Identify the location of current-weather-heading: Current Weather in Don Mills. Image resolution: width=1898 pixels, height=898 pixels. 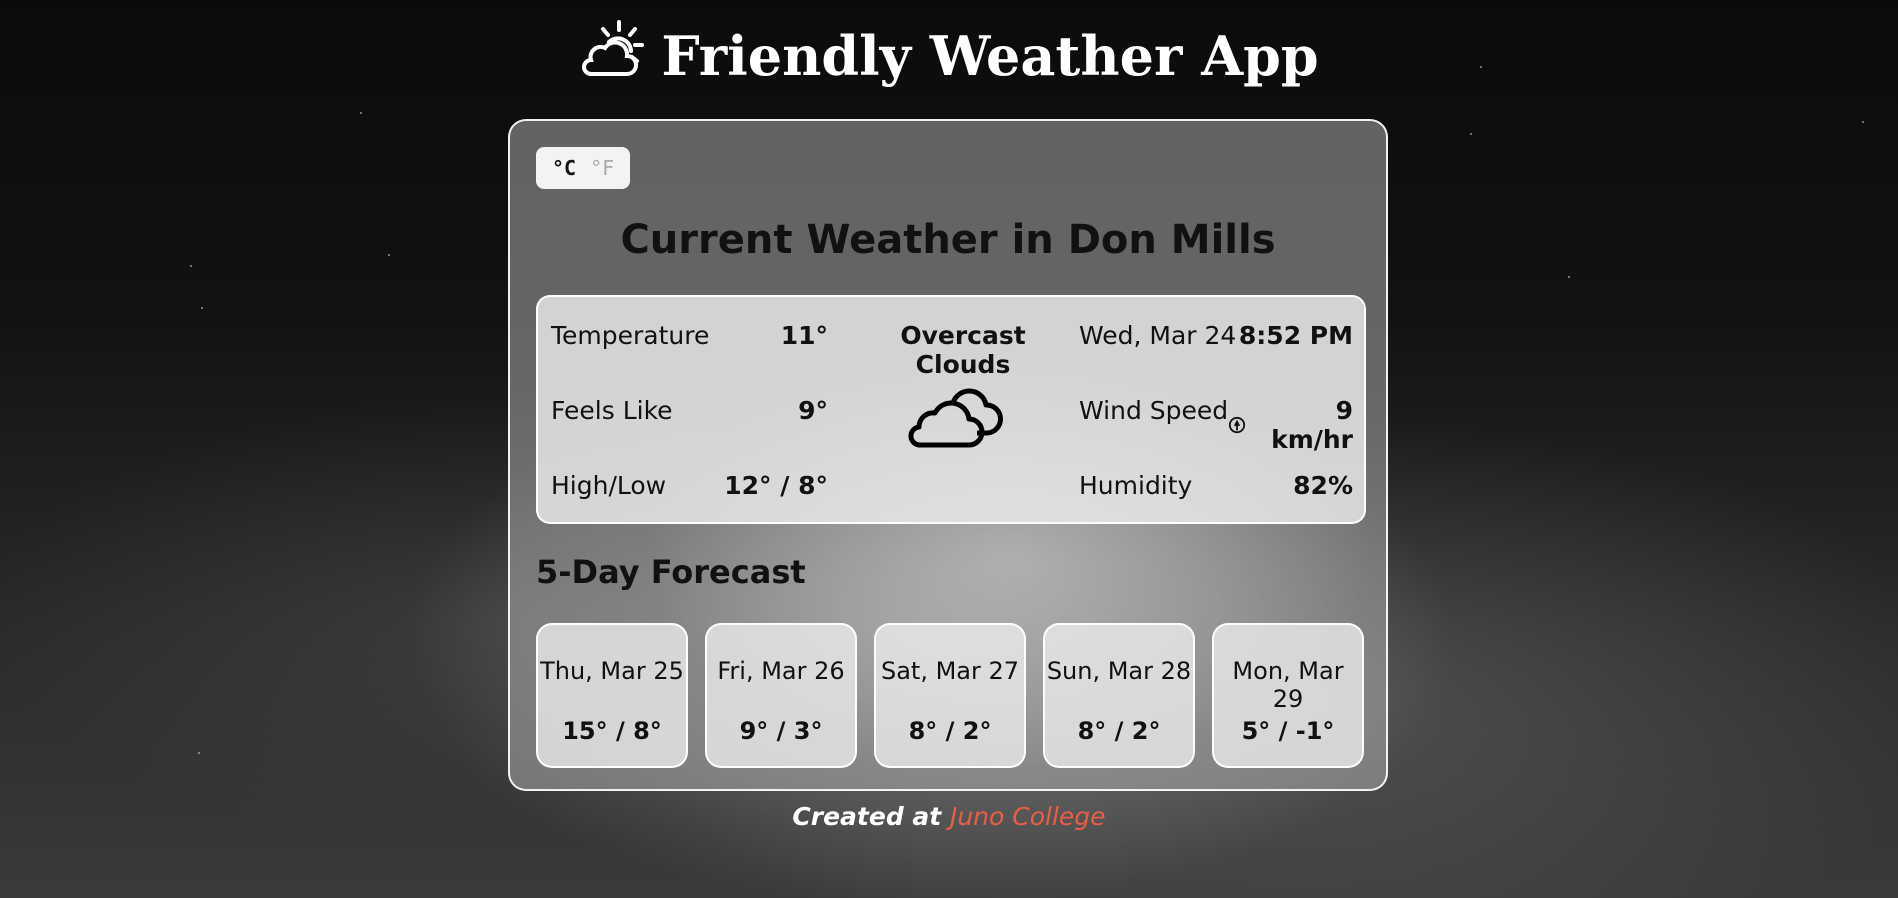
(948, 240).